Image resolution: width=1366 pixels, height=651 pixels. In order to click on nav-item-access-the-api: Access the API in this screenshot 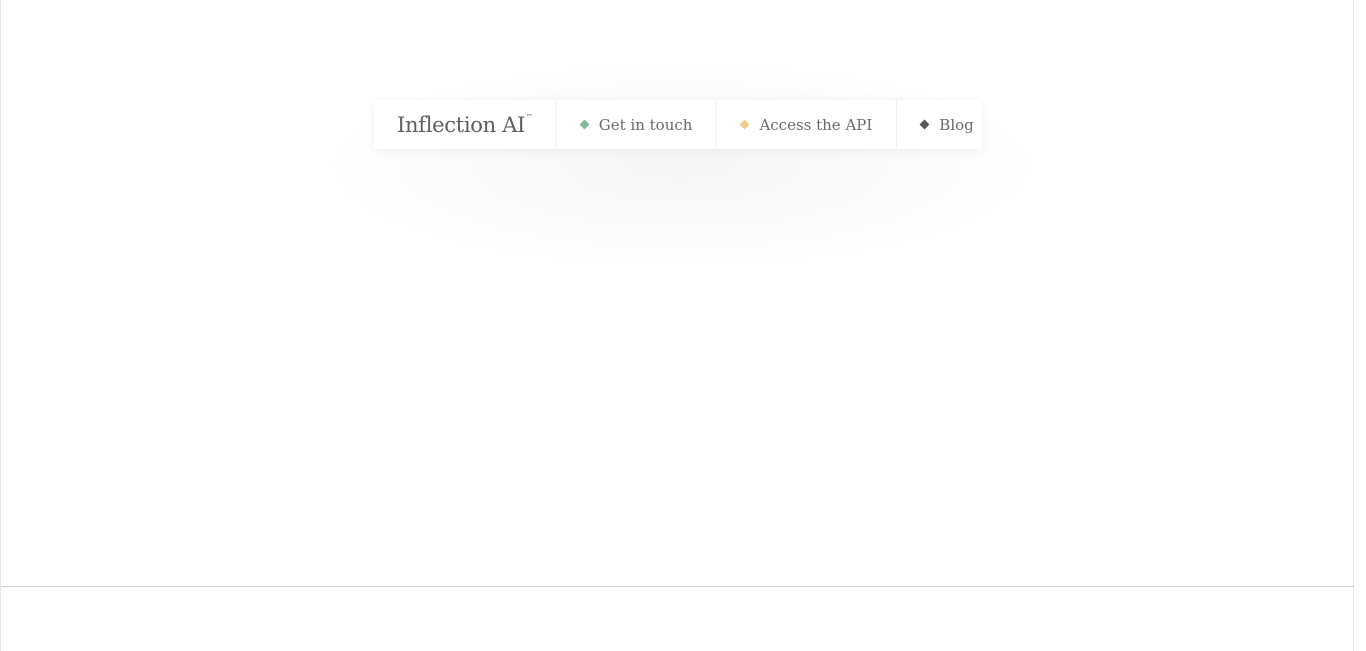, I will do `click(807, 124)`.